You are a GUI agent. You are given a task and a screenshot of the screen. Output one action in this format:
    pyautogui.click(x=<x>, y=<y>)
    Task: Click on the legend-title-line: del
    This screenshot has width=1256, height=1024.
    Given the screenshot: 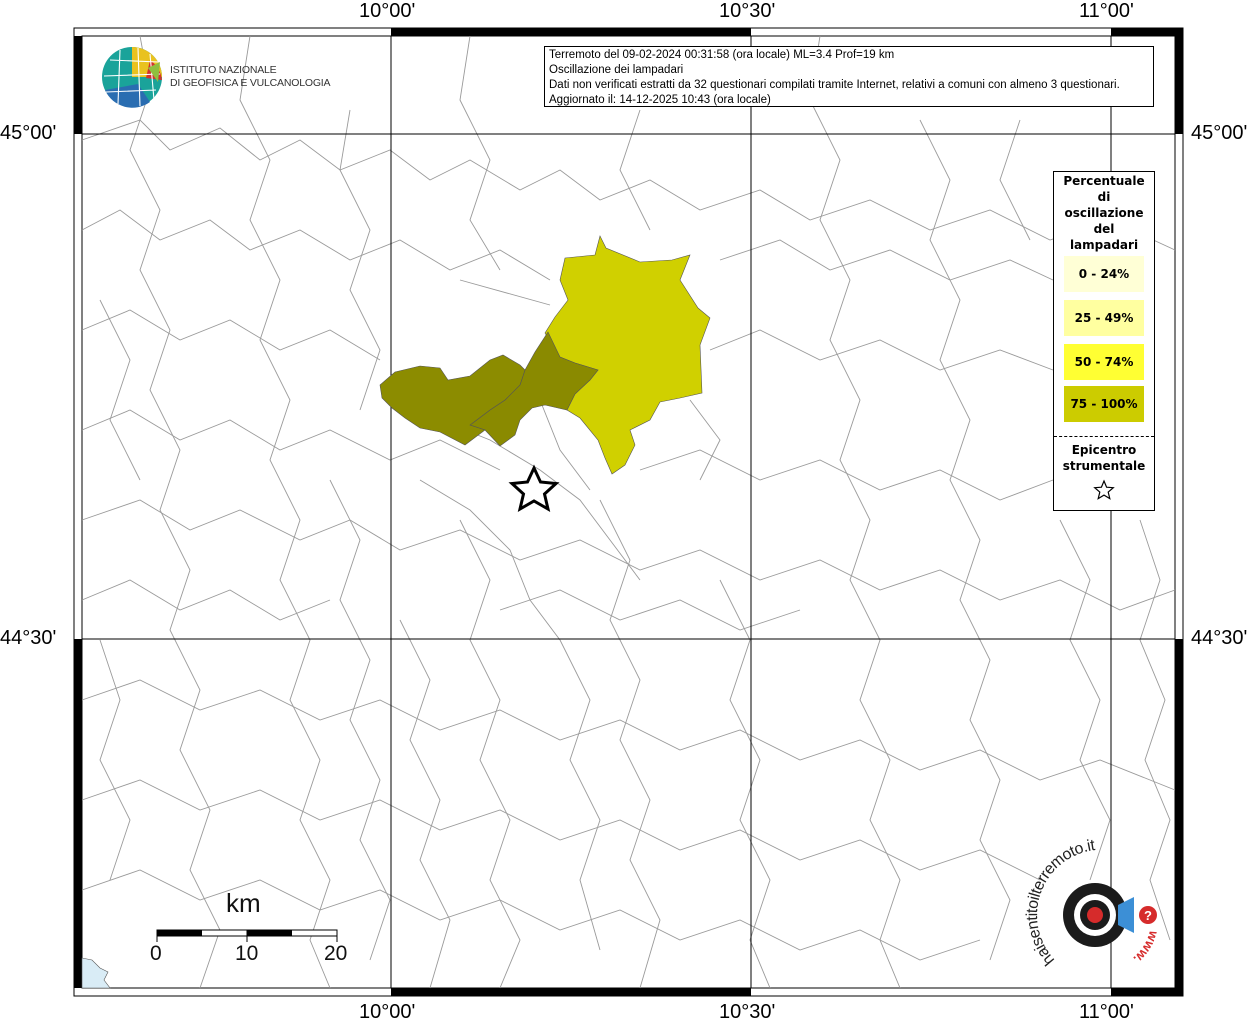 What is the action you would take?
    pyautogui.click(x=1104, y=229)
    